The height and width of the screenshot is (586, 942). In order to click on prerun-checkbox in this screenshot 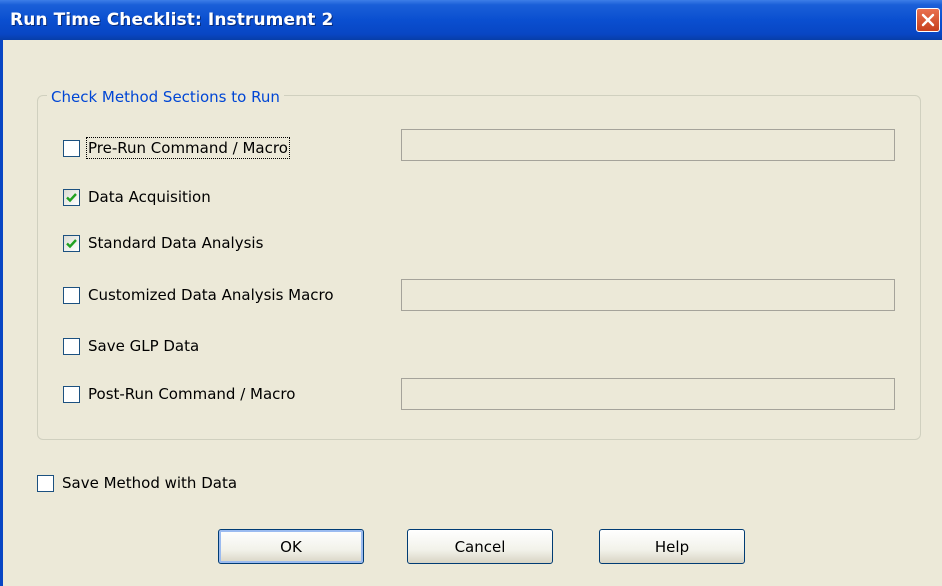, I will do `click(71, 148)`.